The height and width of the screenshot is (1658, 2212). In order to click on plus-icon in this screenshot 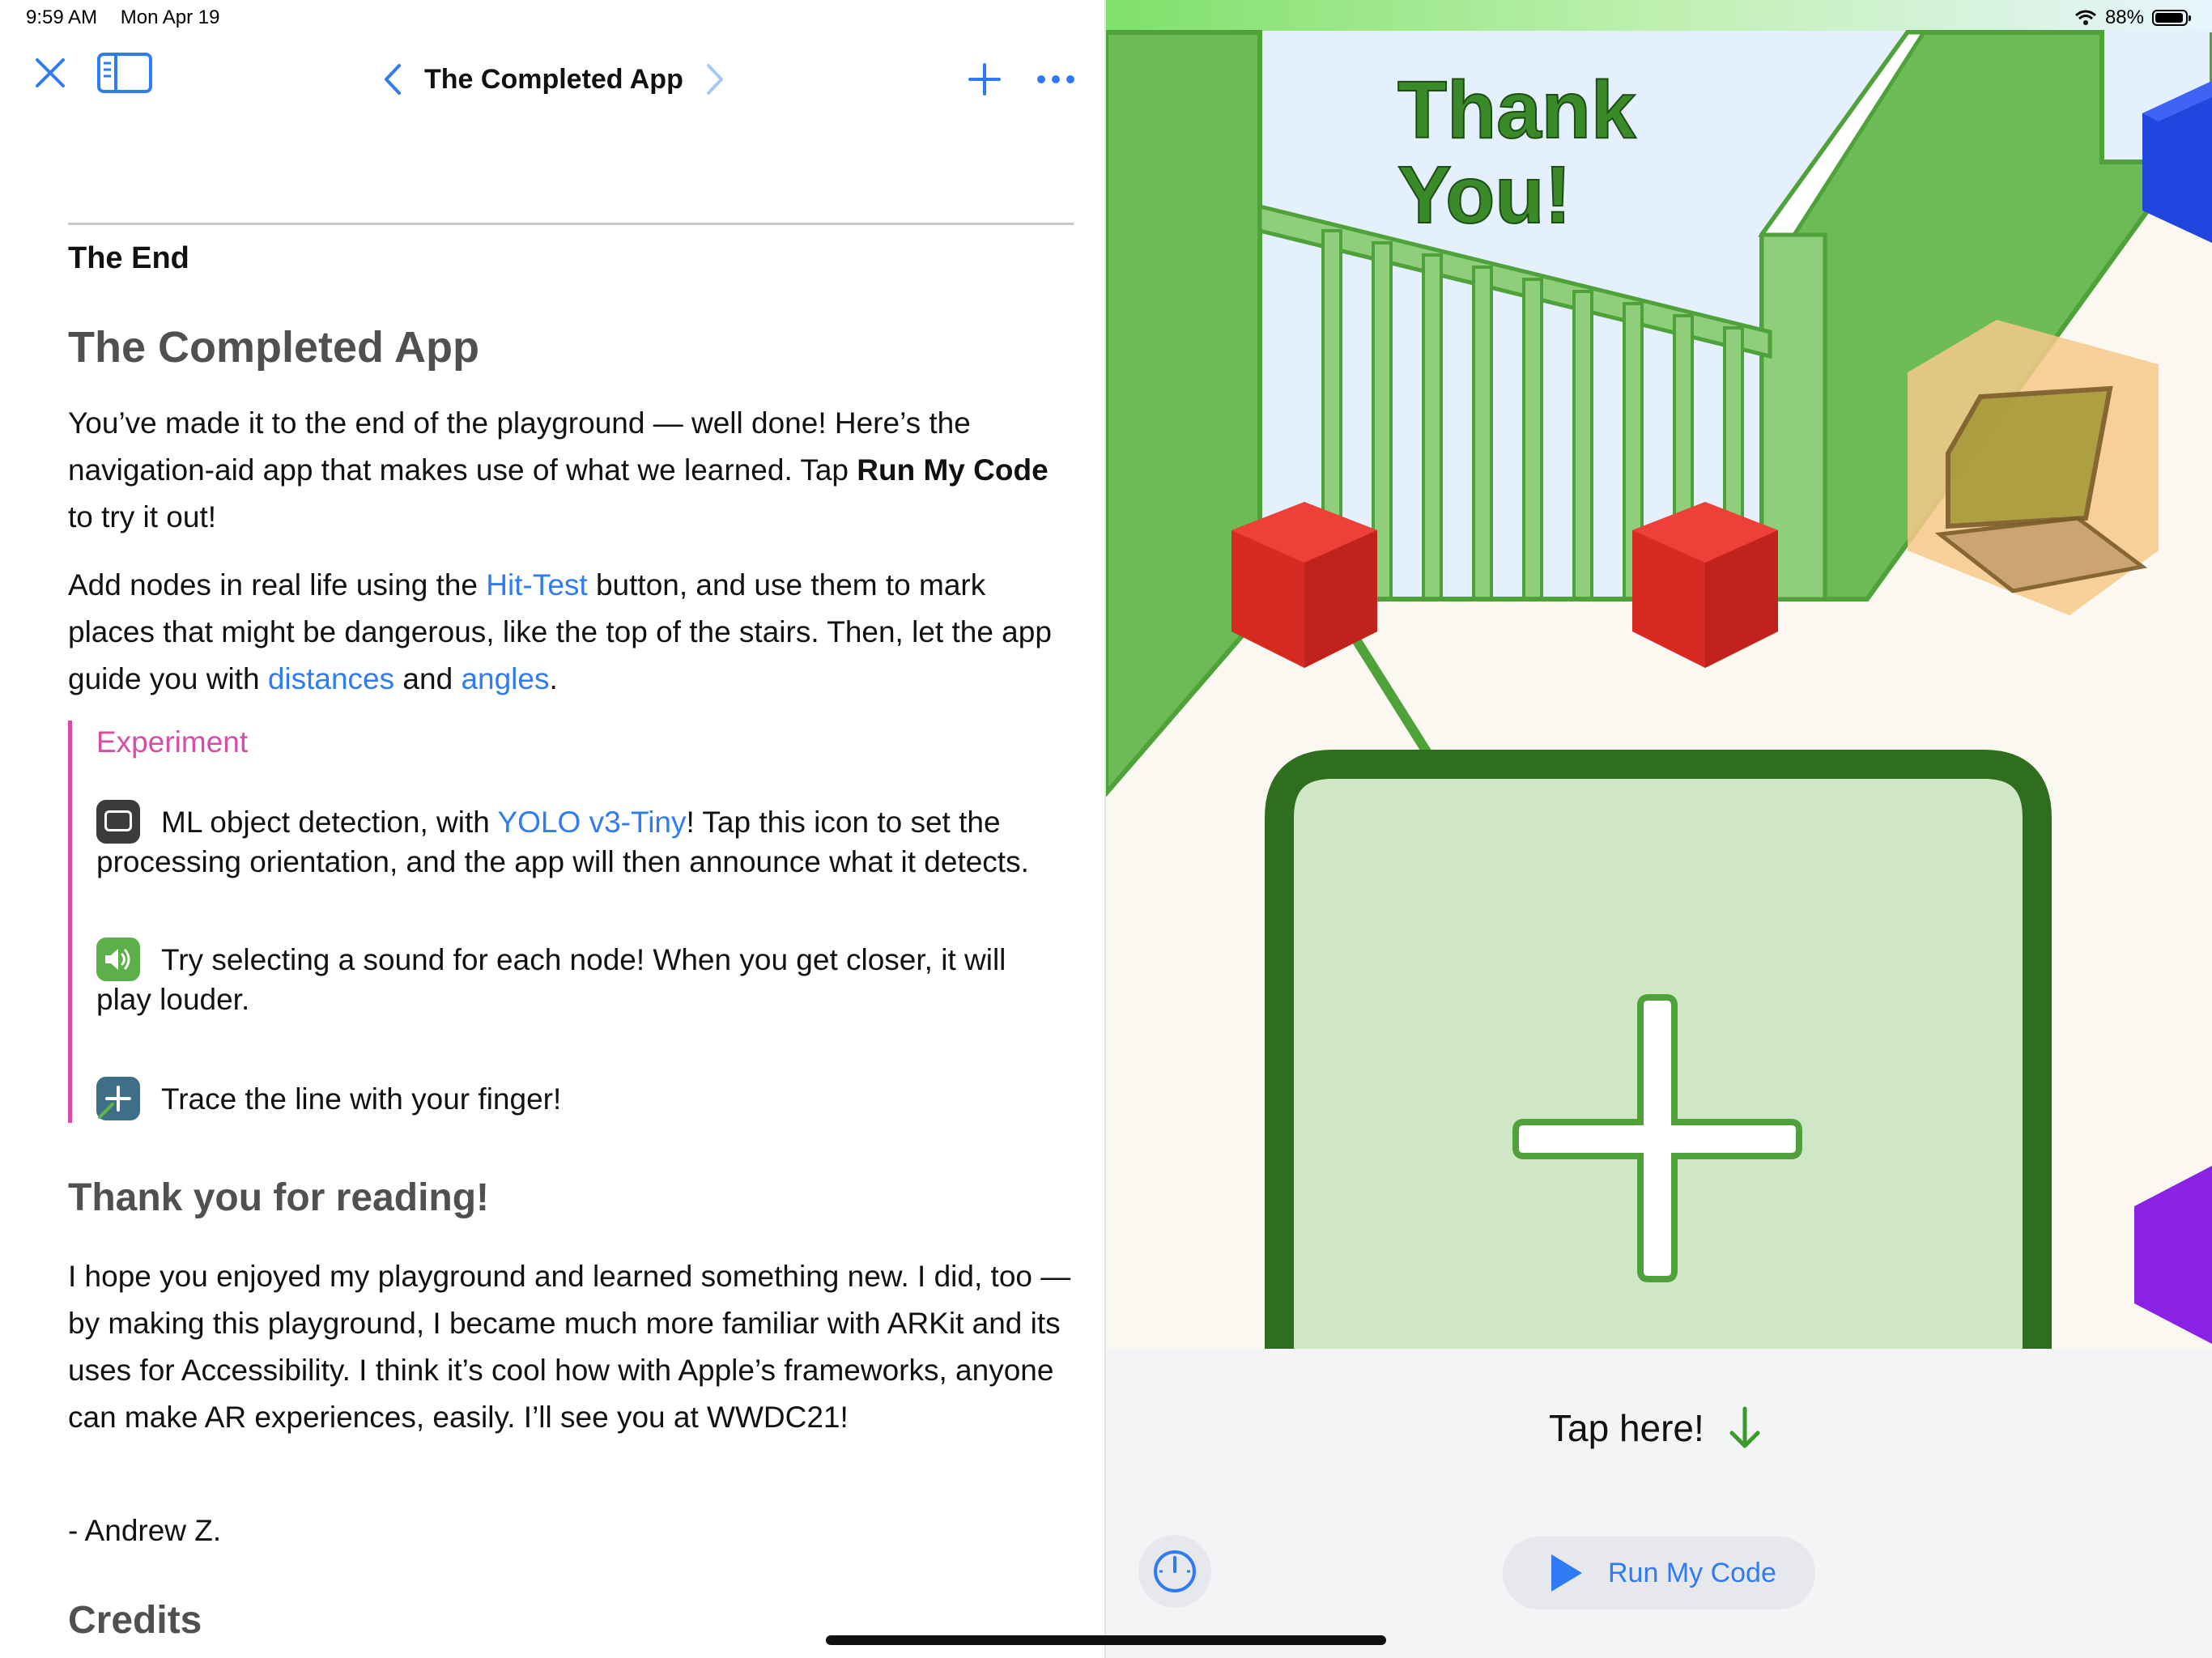, I will do `click(985, 79)`.